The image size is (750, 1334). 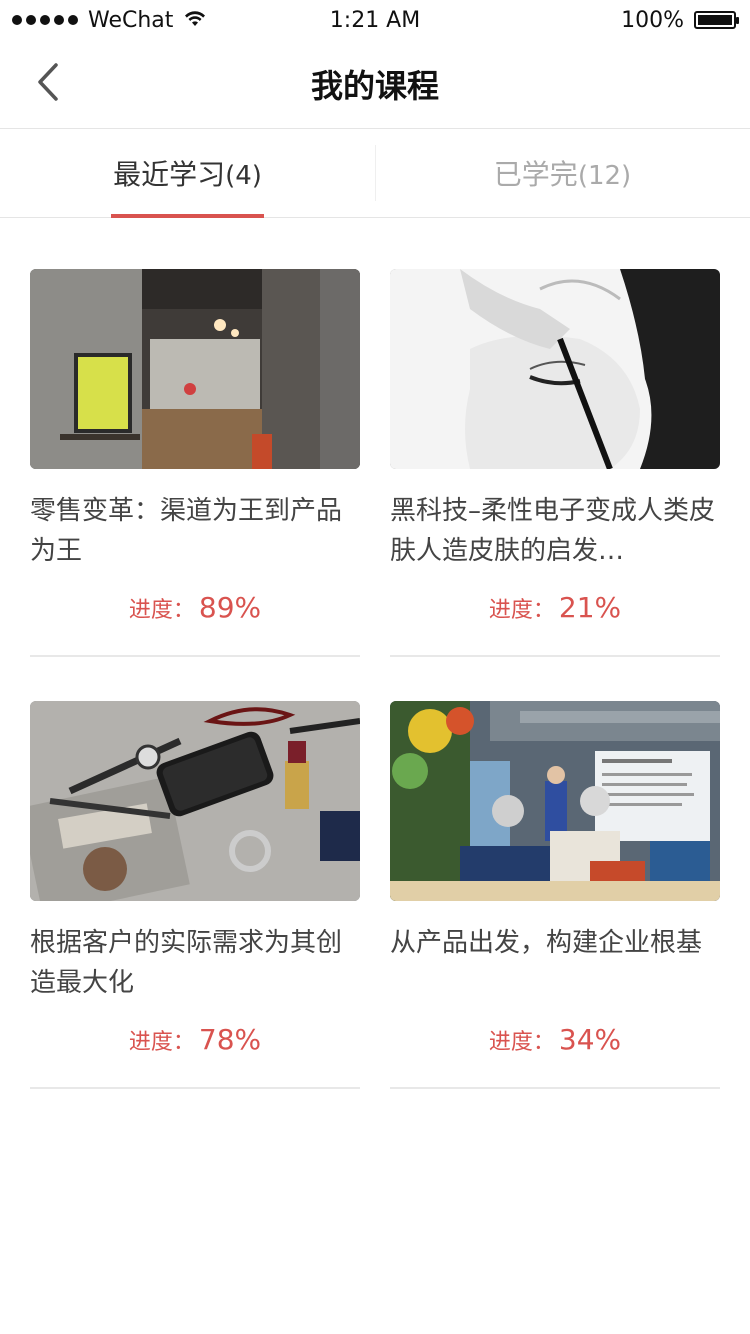 What do you see at coordinates (230, 607) in the screenshot?
I see `progress-value: 89%` at bounding box center [230, 607].